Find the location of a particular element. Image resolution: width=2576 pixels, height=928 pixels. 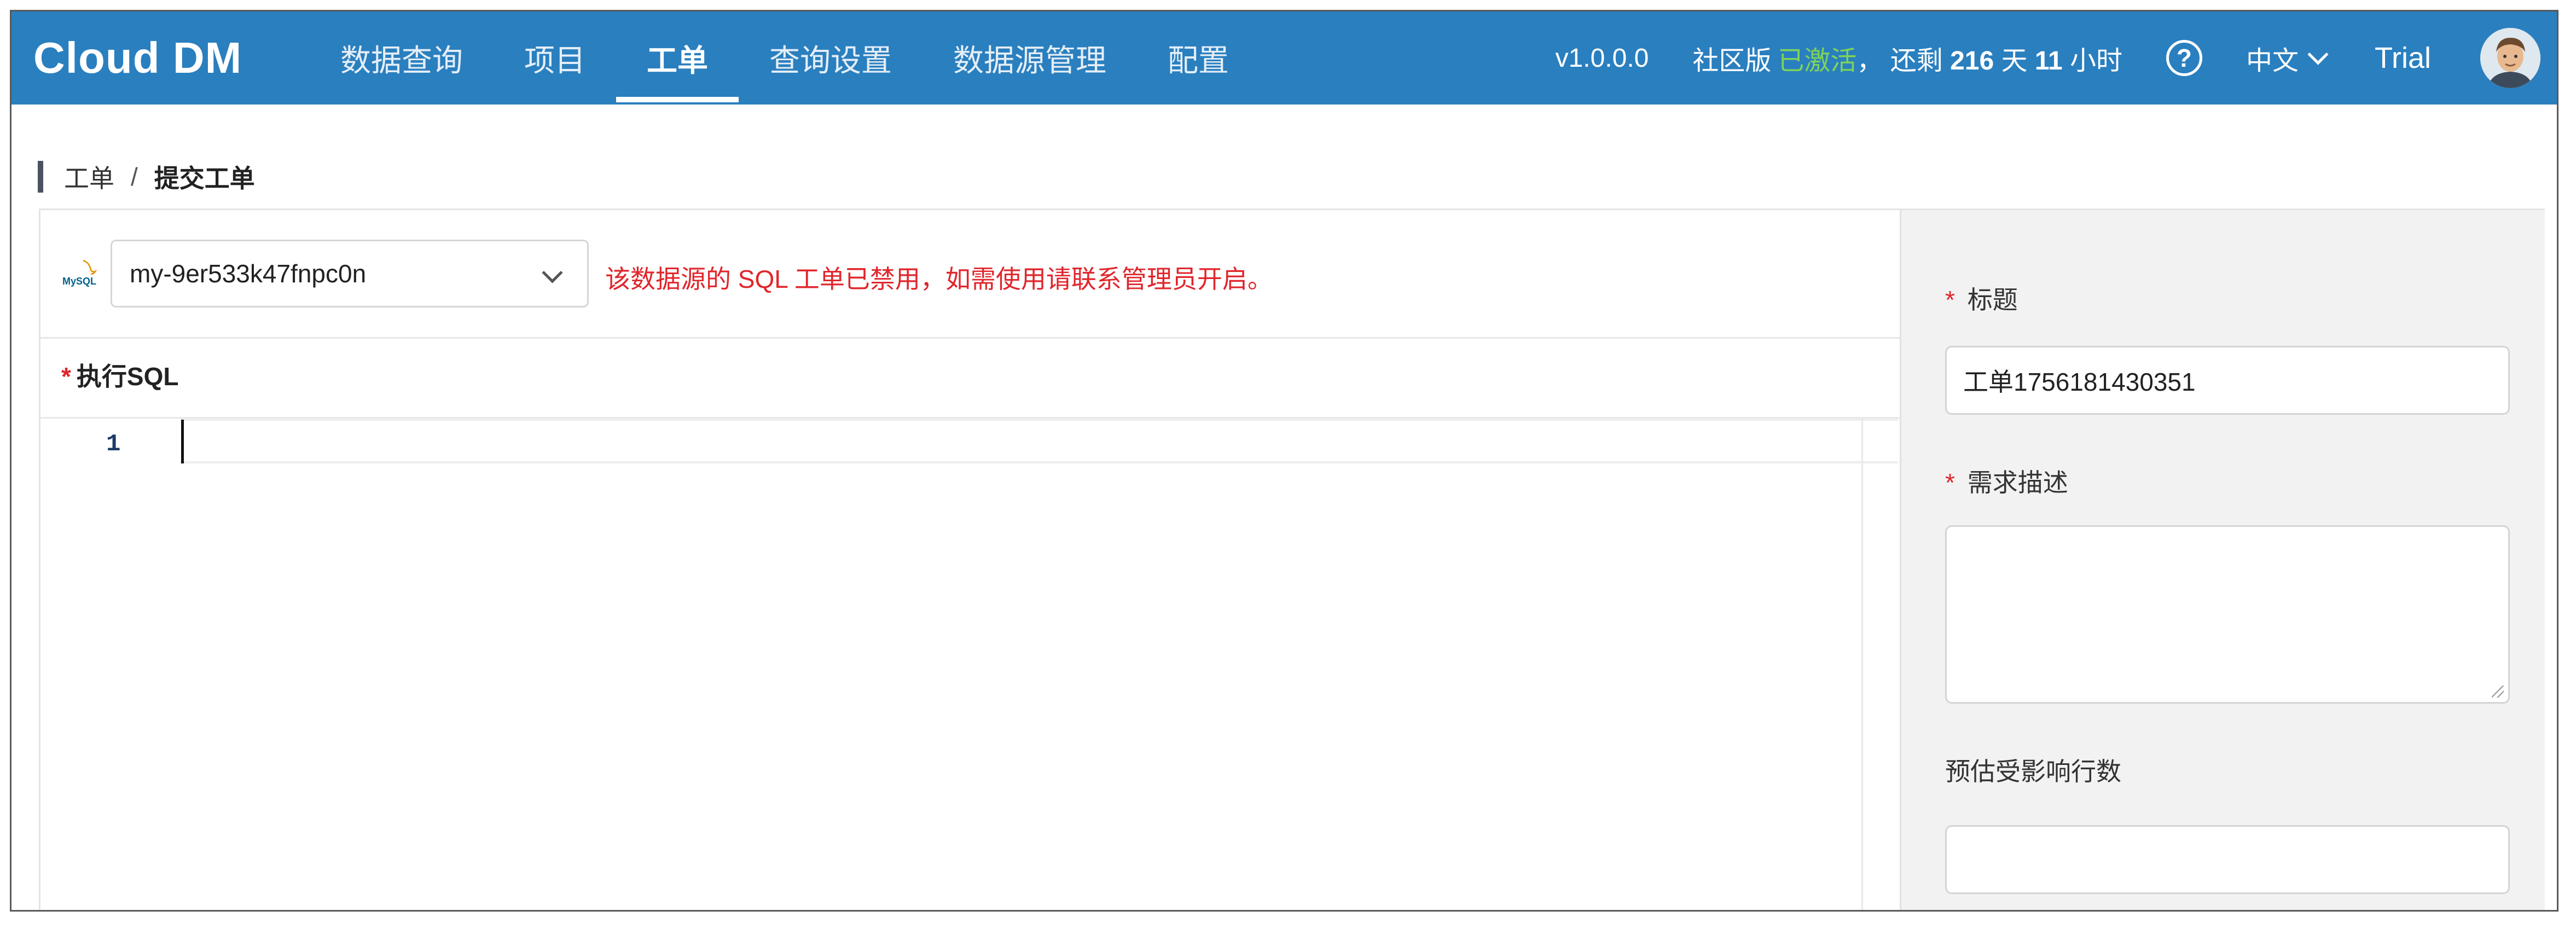

datasource-warning: 该数据源的 SQL 工单已禁用，如需使用请联系管理员开启。 is located at coordinates (939, 279).